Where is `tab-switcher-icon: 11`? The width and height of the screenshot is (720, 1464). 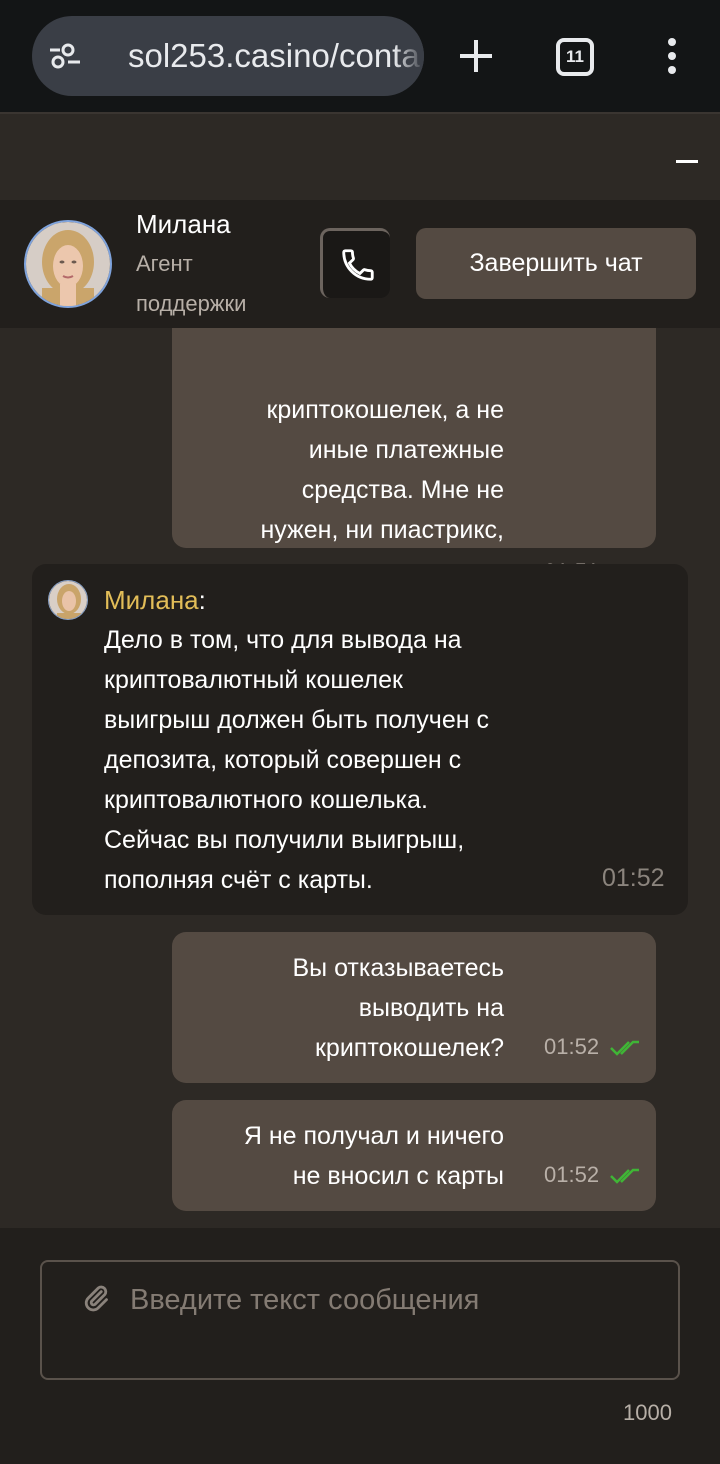 tab-switcher-icon: 11 is located at coordinates (575, 57).